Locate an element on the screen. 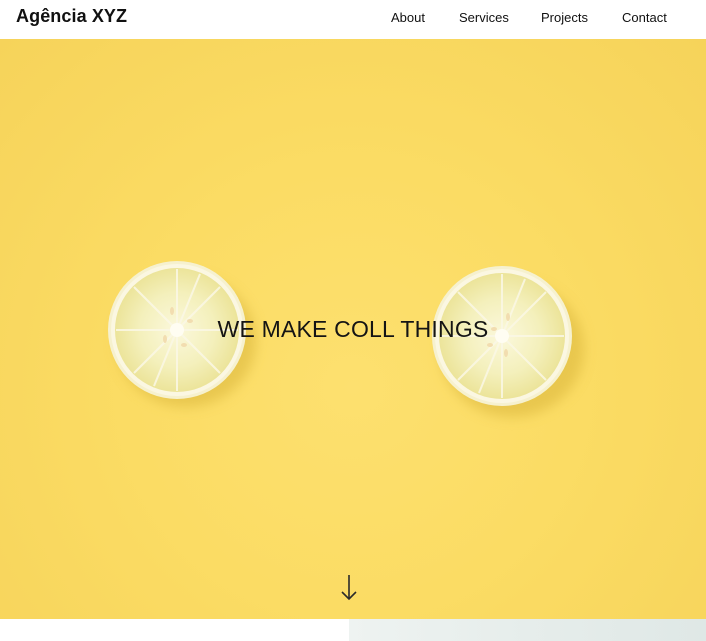  next-section is located at coordinates (353, 630).